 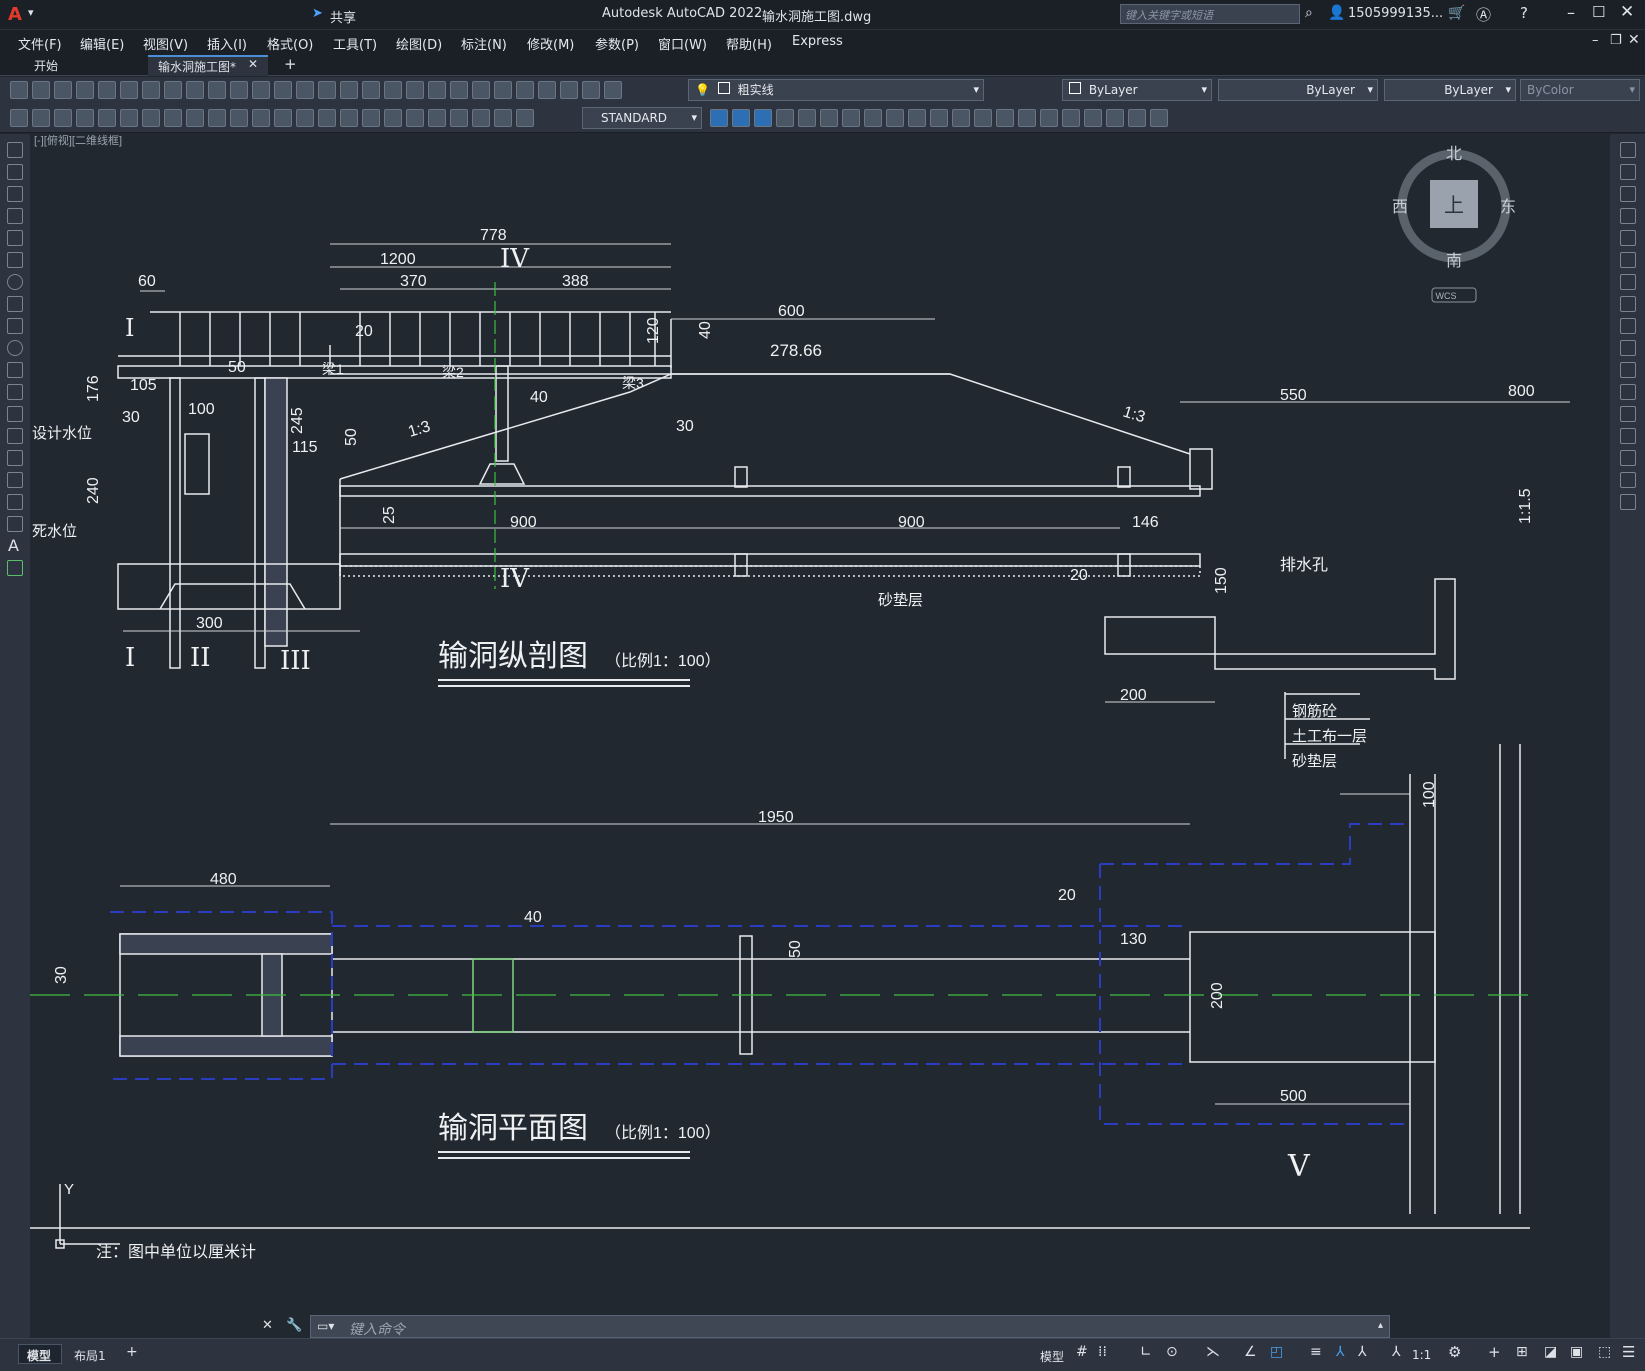 What do you see at coordinates (617, 43) in the screenshot?
I see `menu-parametric: 参数(P)` at bounding box center [617, 43].